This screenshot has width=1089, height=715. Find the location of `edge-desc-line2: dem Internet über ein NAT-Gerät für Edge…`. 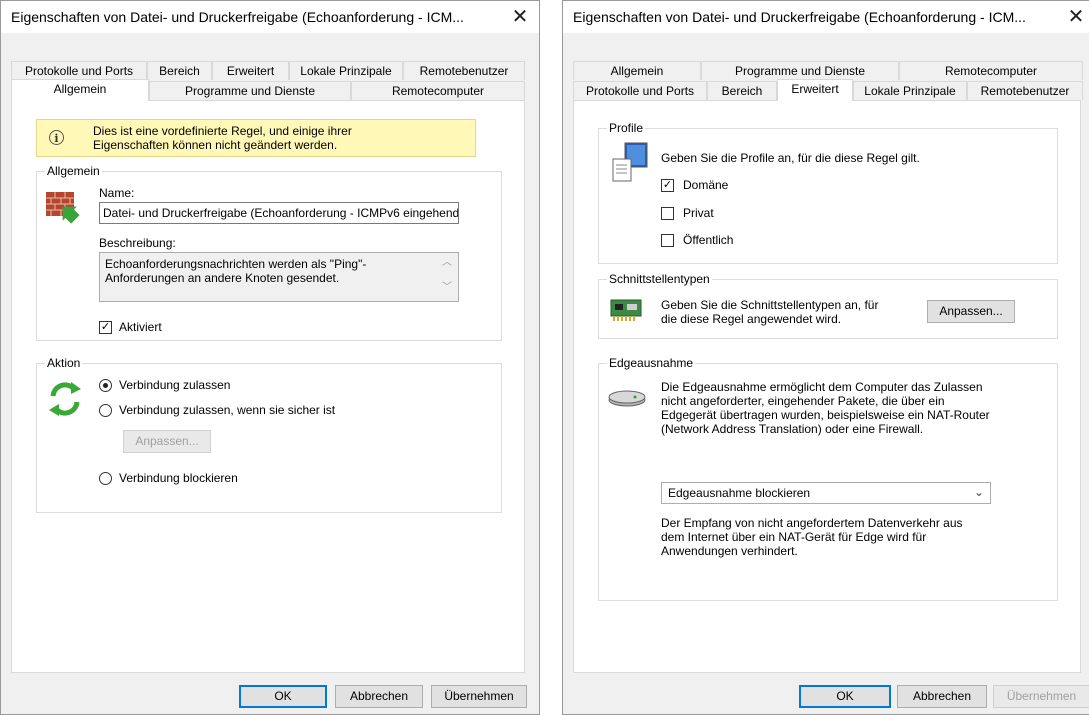

edge-desc-line2: dem Internet über ein NAT-Gerät für Edge… is located at coordinates (794, 537).